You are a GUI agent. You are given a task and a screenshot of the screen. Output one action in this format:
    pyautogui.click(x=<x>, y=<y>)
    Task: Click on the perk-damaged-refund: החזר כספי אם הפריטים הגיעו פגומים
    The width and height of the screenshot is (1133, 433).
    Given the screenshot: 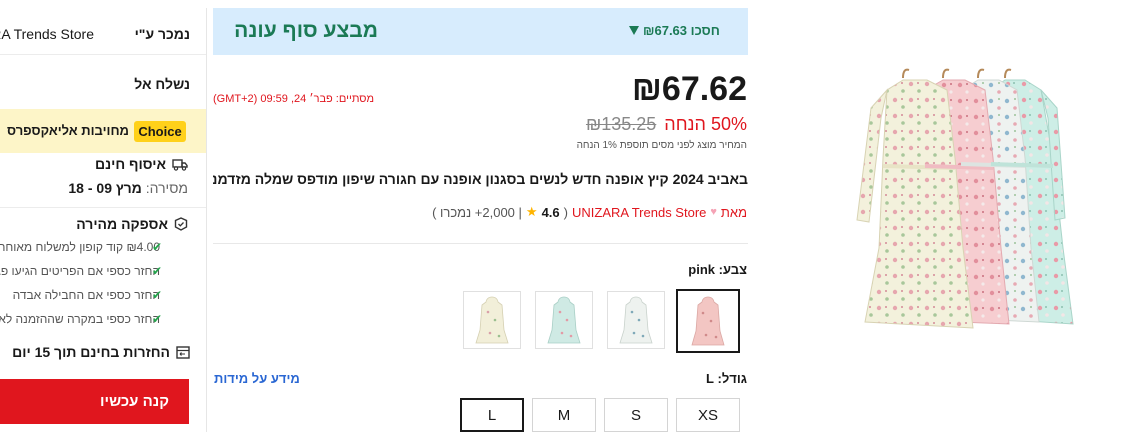 What is the action you would take?
    pyautogui.click(x=80, y=271)
    